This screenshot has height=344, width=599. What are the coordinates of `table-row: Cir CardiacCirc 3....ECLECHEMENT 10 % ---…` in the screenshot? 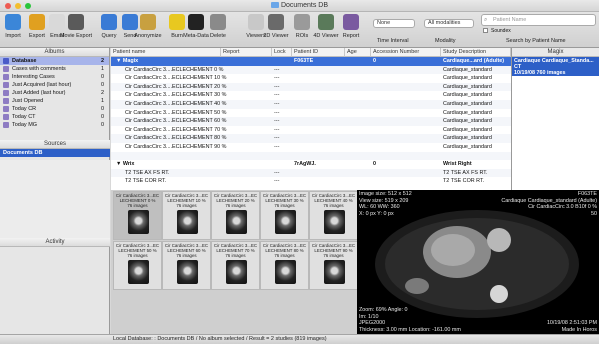 It's located at (311, 78).